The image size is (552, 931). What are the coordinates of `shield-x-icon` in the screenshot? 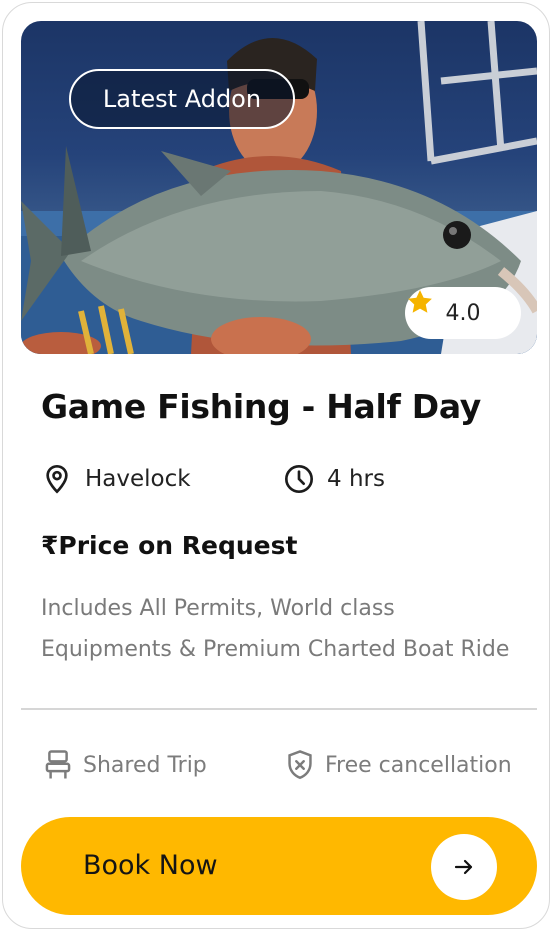 It's located at (300, 765).